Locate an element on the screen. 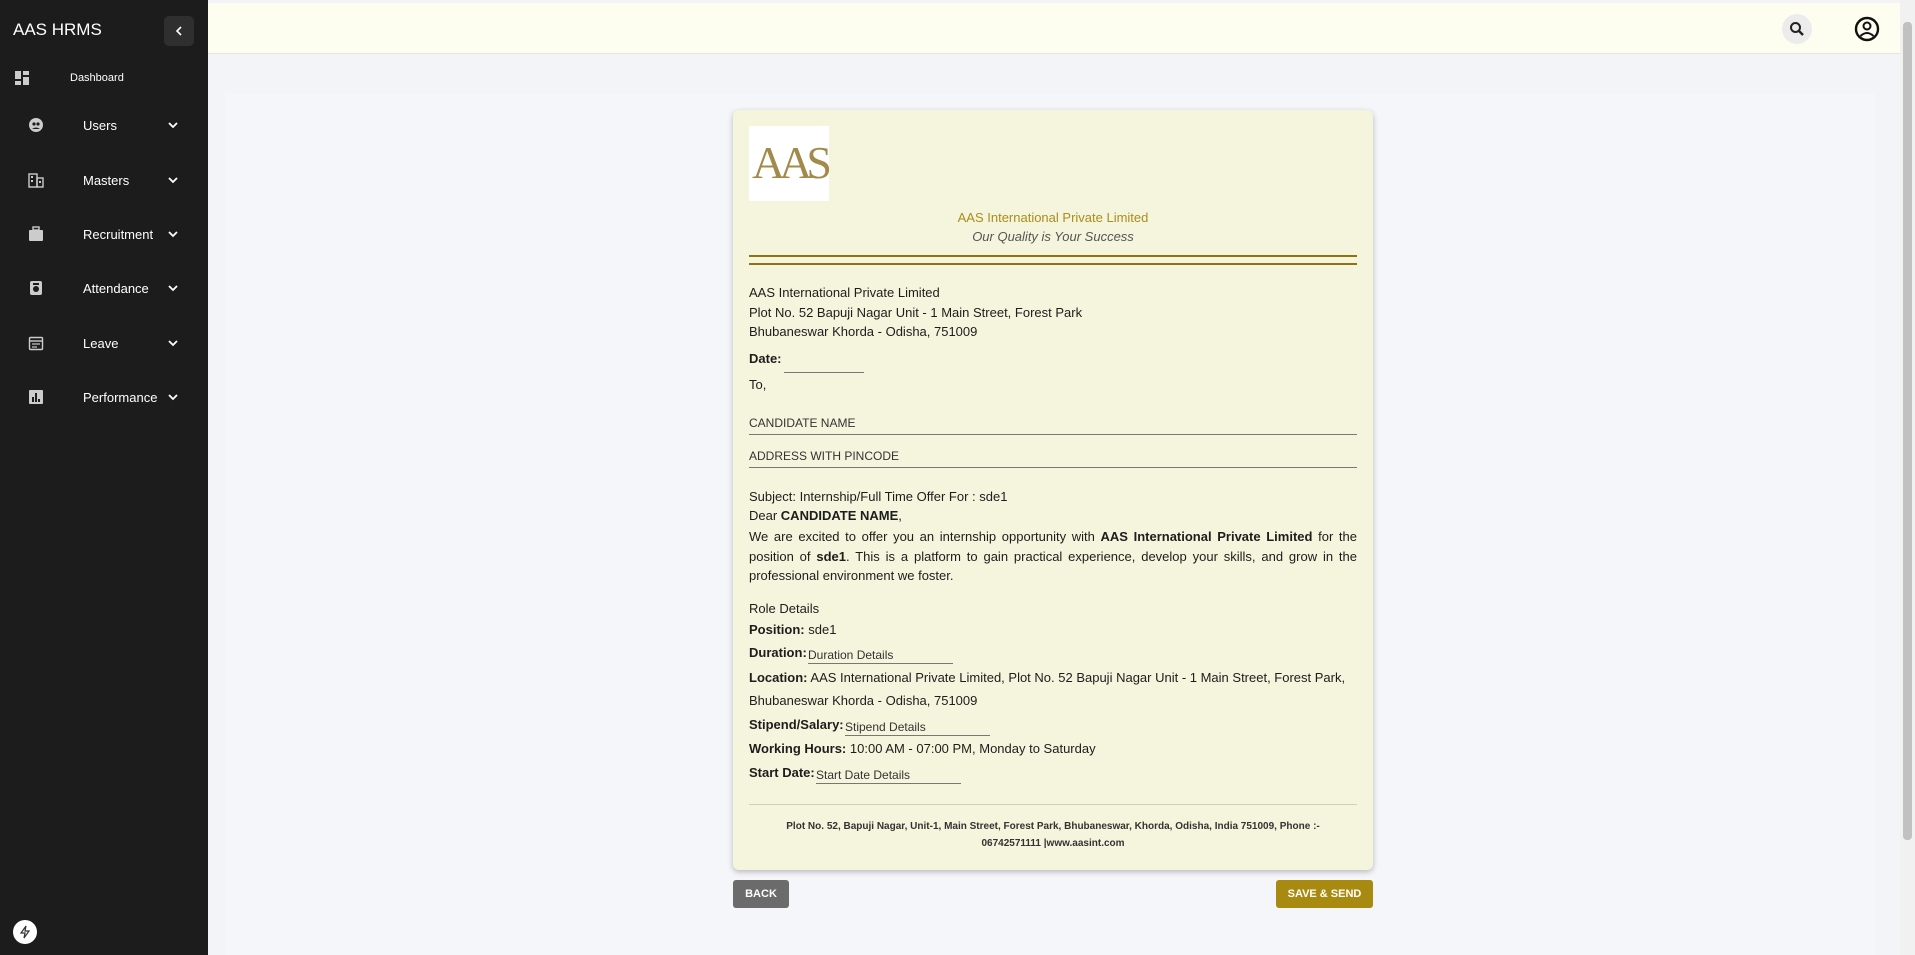 This screenshot has height=955, width=1915. position-row: Position: sde1 is located at coordinates (793, 629).